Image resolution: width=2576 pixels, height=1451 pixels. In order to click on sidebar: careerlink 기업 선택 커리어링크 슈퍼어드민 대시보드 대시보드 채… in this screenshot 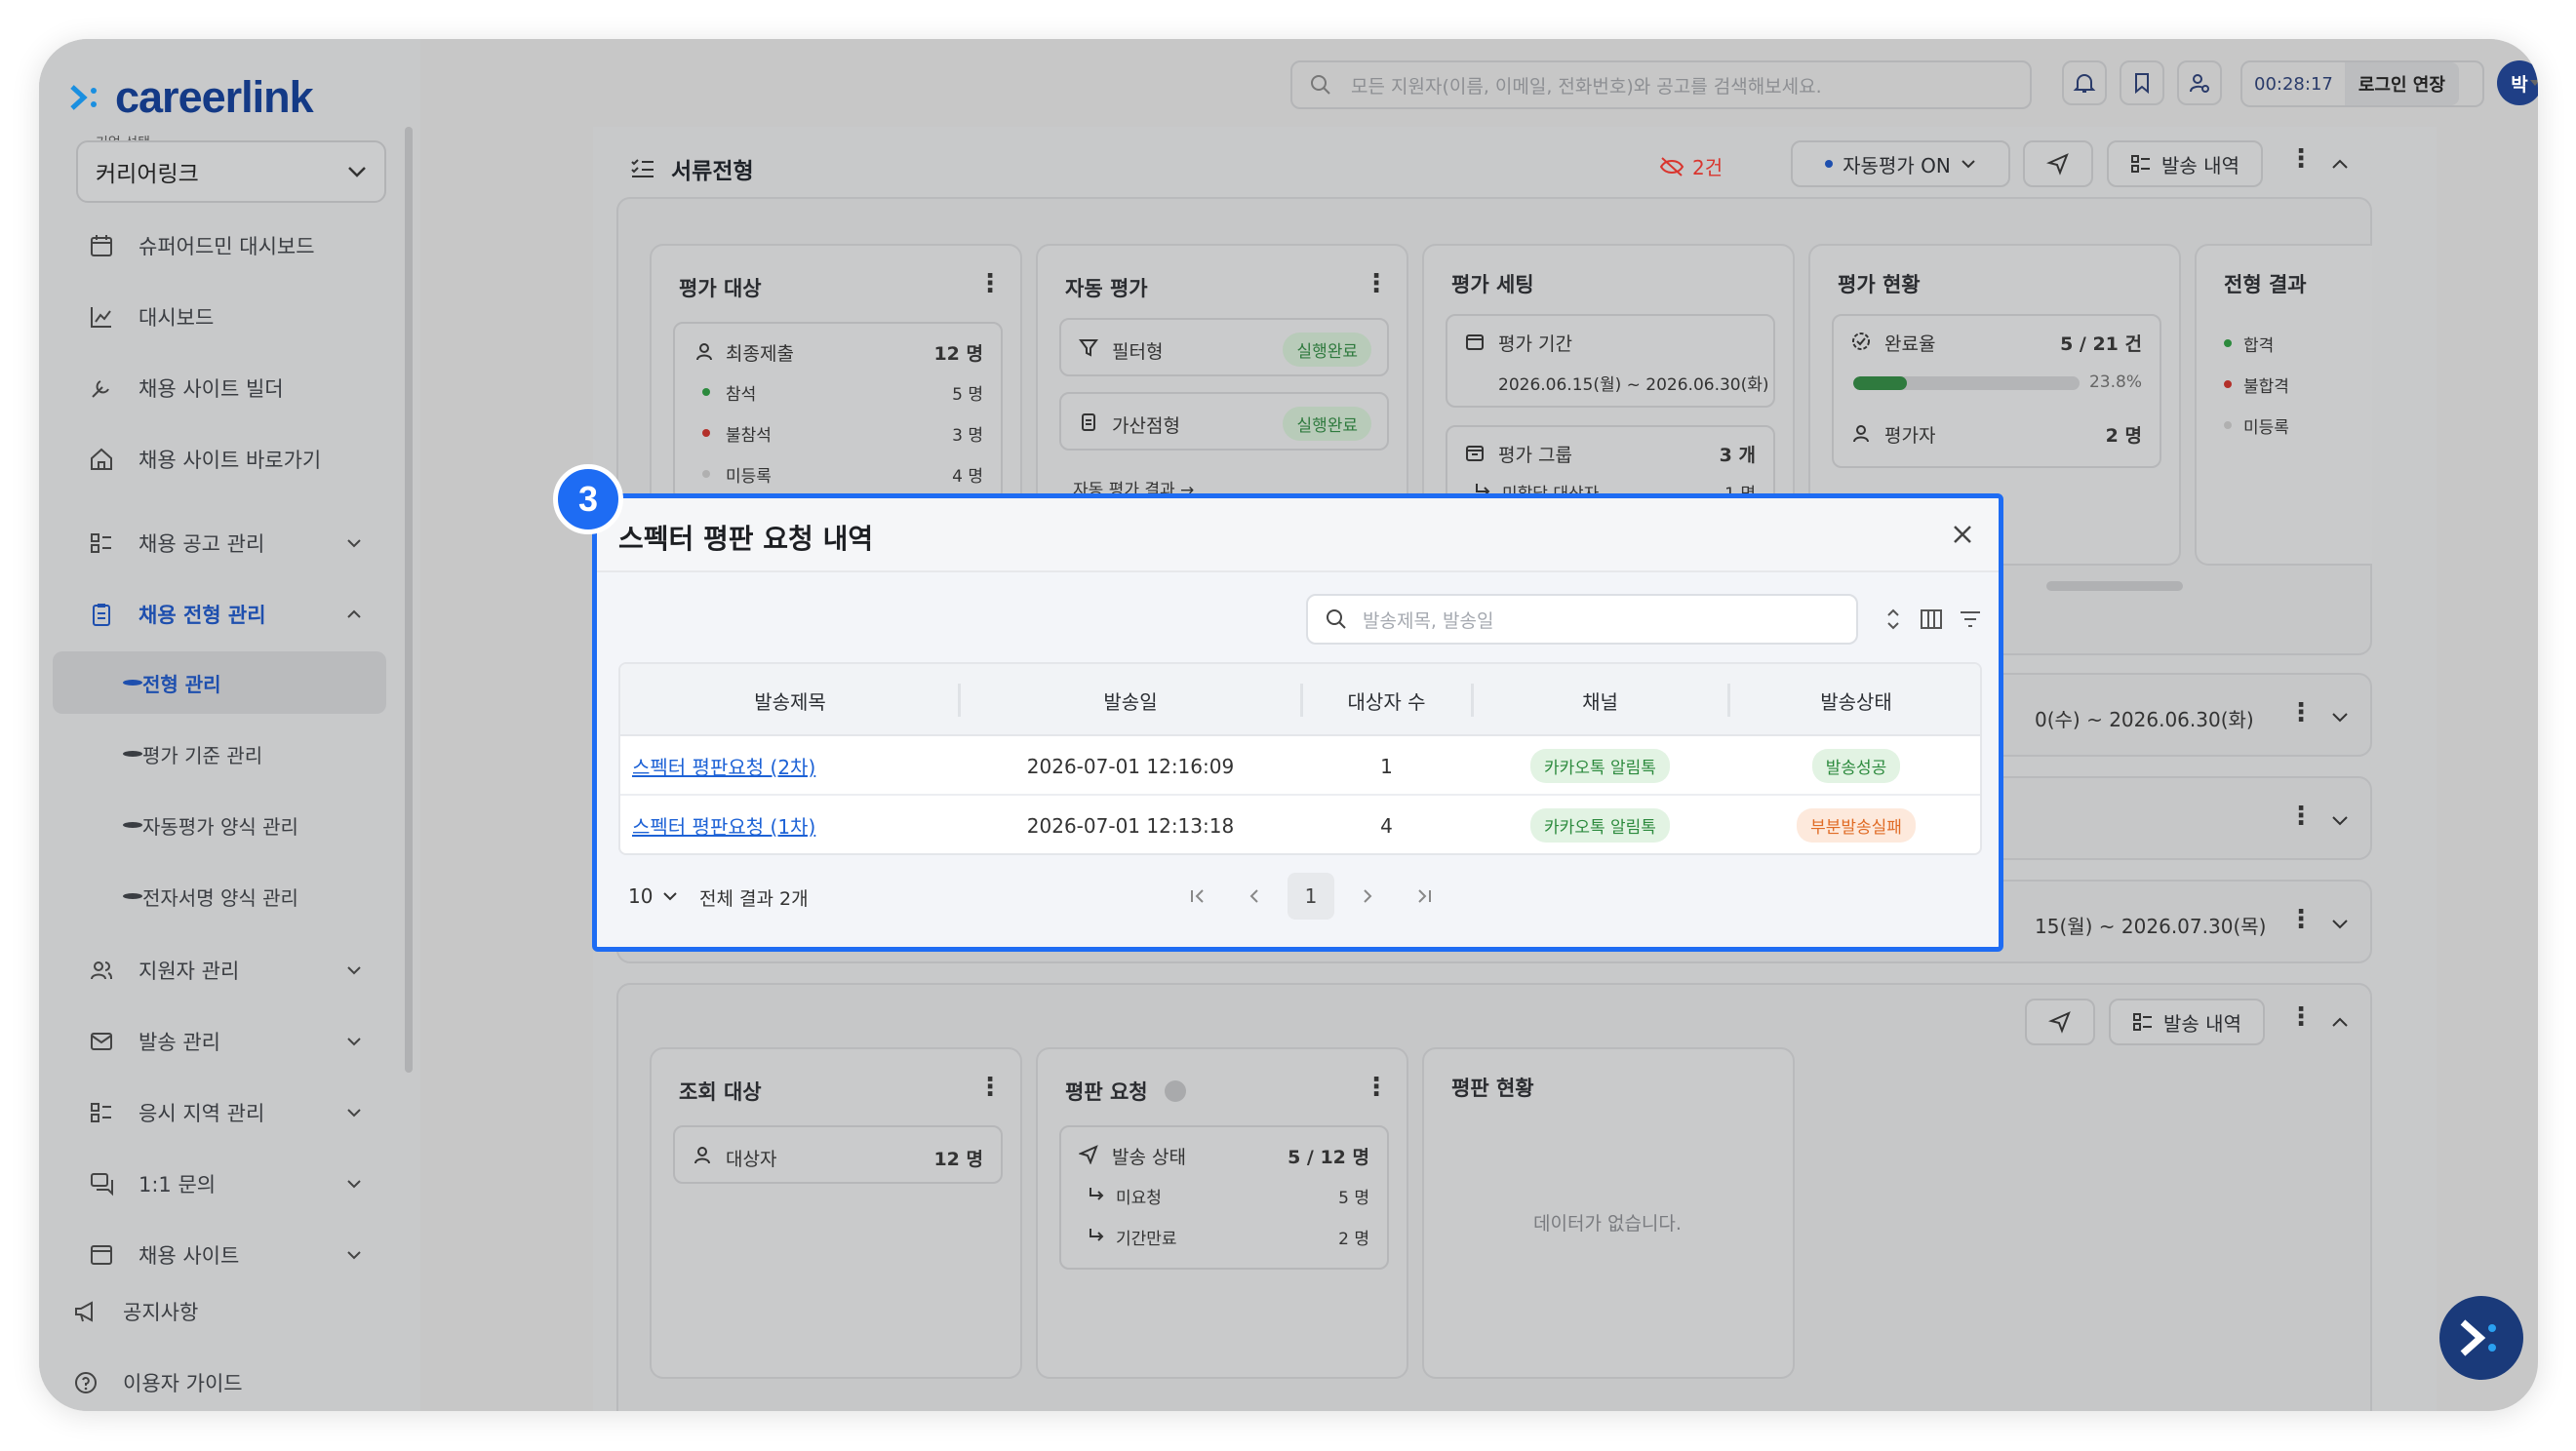, I will do `click(229, 725)`.